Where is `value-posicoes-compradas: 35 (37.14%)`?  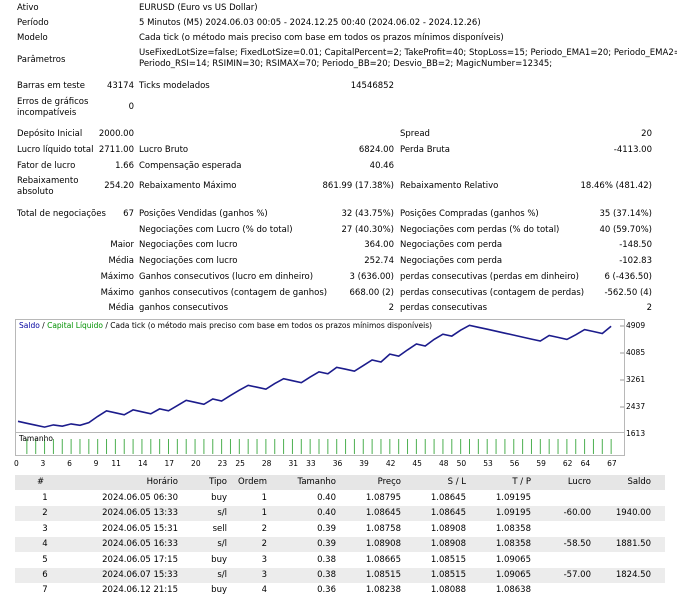
value-posicoes-compradas: 35 (37.14%) is located at coordinates (625, 214).